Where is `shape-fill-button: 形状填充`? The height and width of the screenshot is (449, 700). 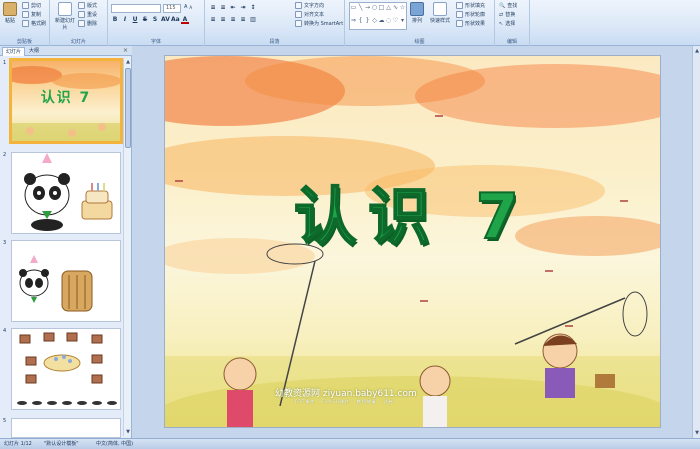 shape-fill-button: 形状填充 is located at coordinates (470, 5).